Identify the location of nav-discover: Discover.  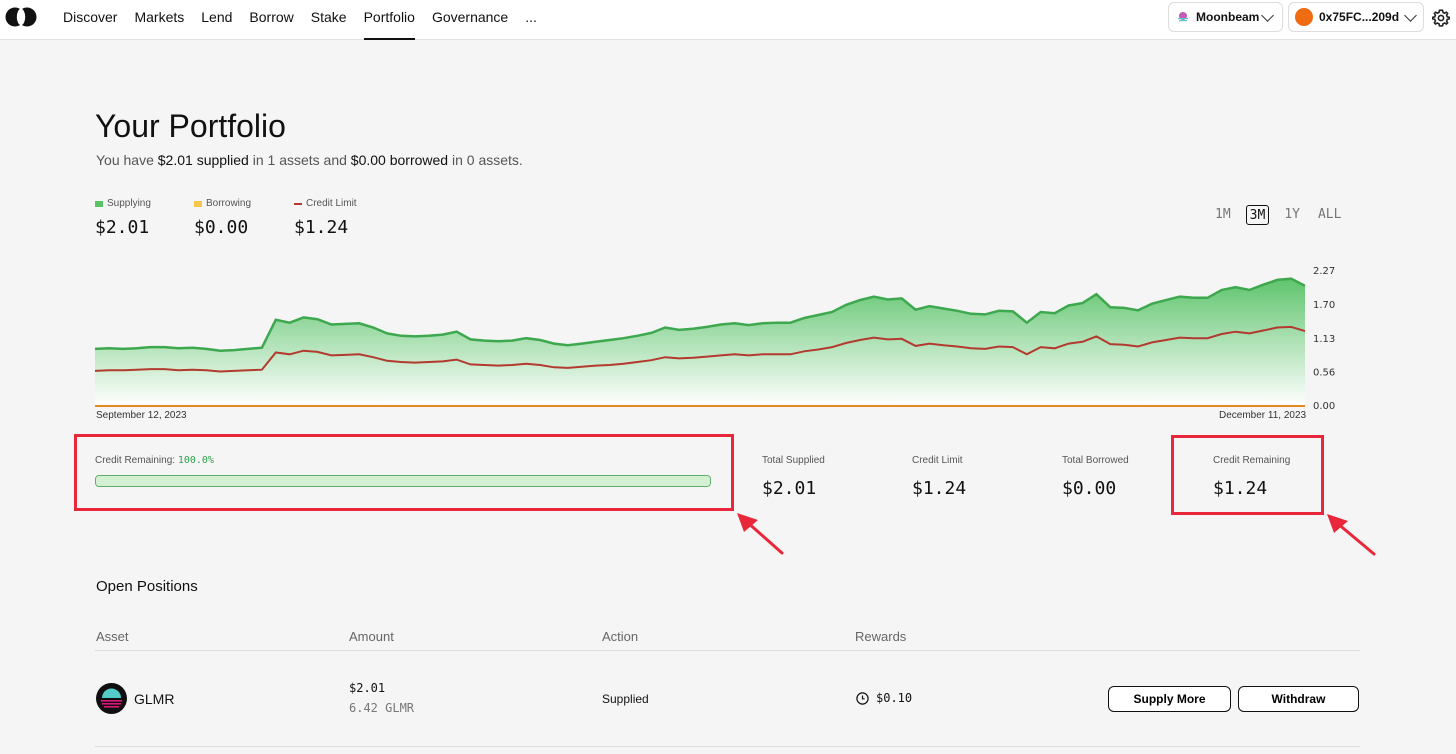
(90, 20).